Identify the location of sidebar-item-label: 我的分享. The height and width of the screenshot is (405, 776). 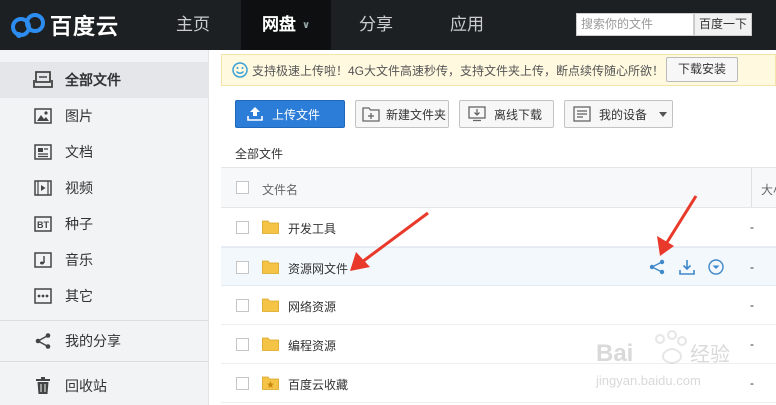
(93, 341).